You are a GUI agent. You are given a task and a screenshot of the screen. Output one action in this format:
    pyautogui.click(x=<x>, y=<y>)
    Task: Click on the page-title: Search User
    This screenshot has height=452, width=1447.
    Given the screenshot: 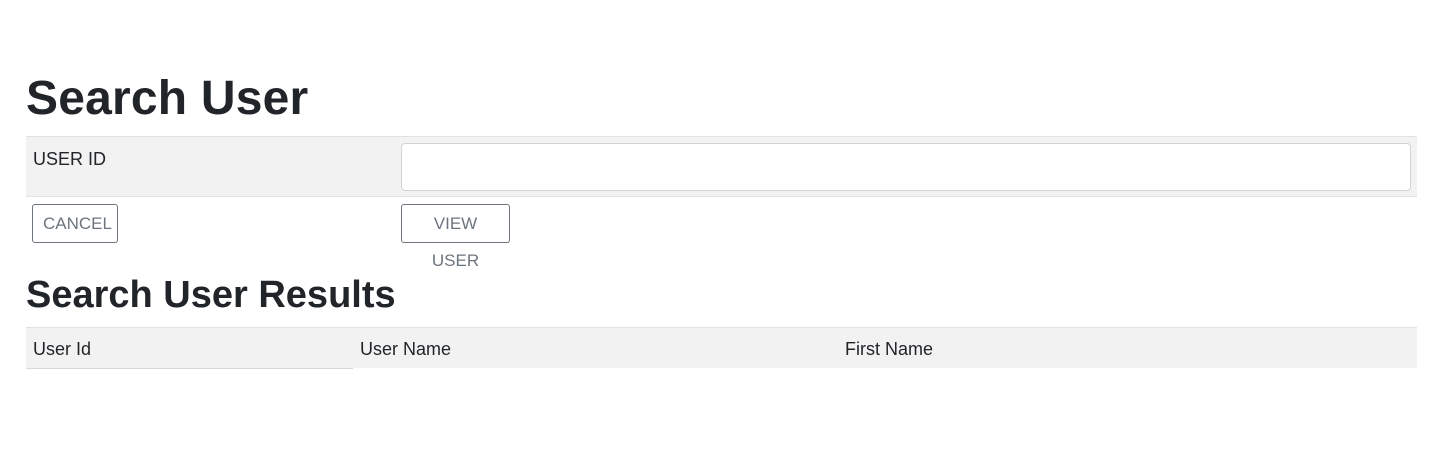 What is the action you would take?
    pyautogui.click(x=167, y=98)
    